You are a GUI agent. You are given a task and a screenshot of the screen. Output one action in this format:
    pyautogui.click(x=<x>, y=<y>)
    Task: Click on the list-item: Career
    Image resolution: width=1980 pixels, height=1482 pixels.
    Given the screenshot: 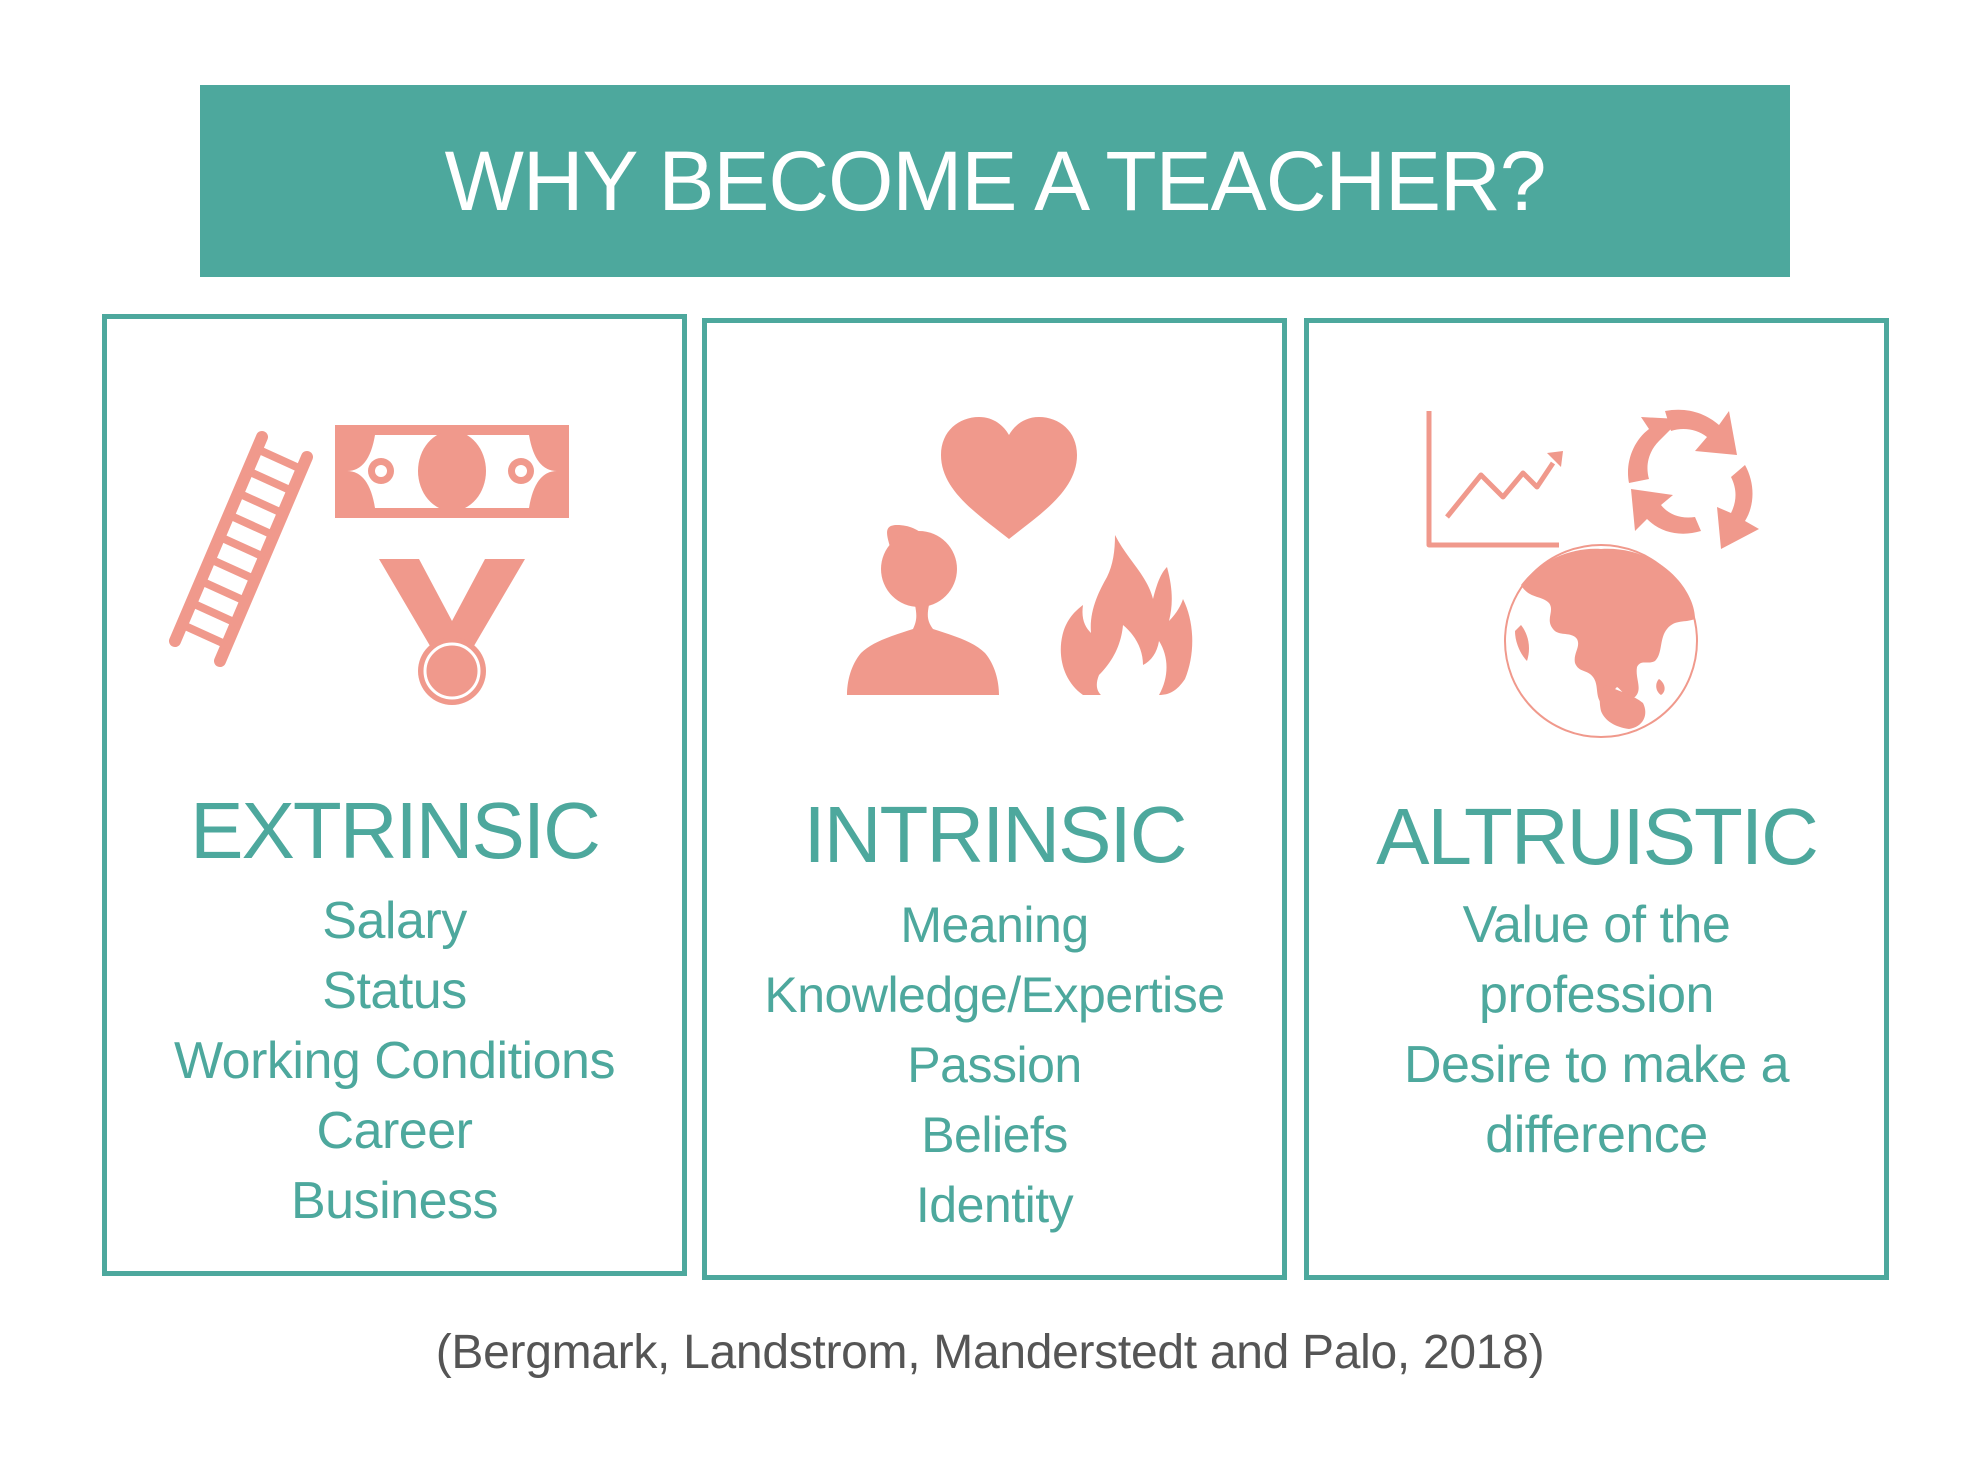 What is the action you would take?
    pyautogui.click(x=394, y=1131)
    